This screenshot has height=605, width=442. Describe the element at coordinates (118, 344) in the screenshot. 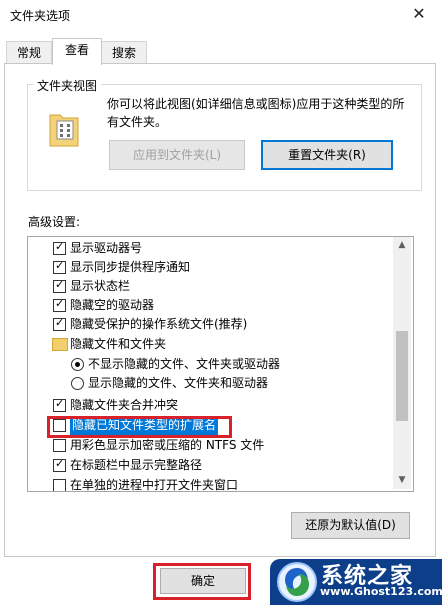

I see `list-item-label: 隐藏文件和文件夹` at that location.